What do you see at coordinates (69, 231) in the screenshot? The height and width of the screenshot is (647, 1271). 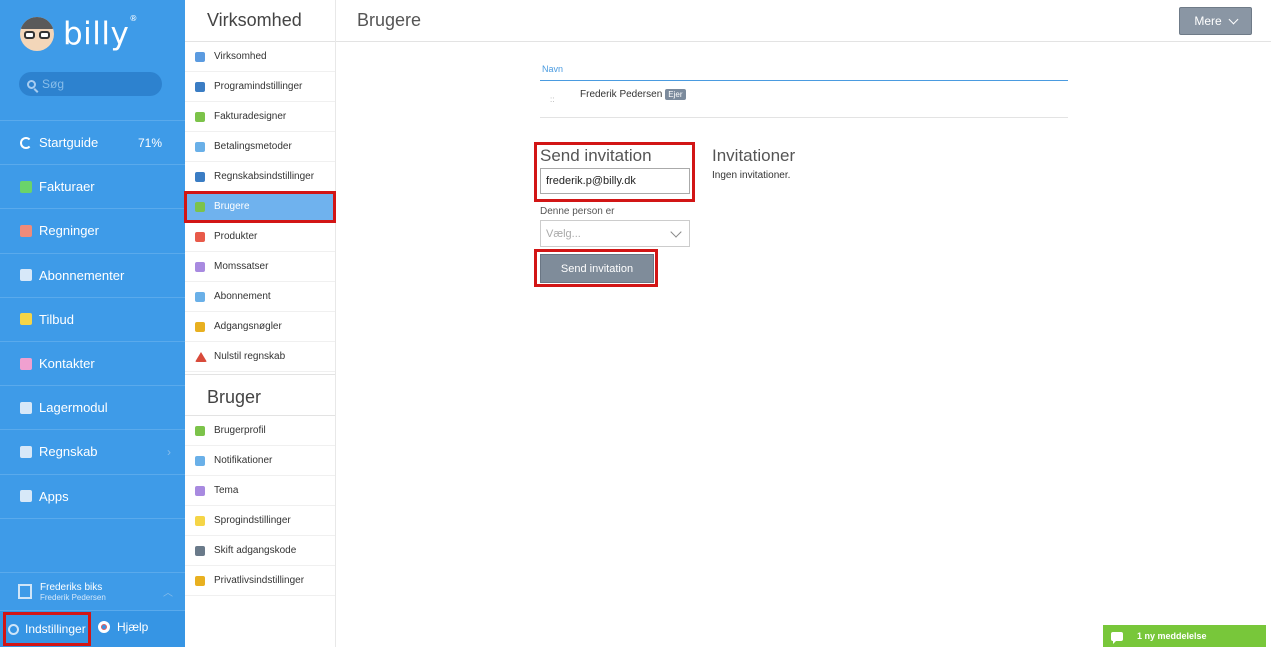 I see `nav-item-label: Regninger` at bounding box center [69, 231].